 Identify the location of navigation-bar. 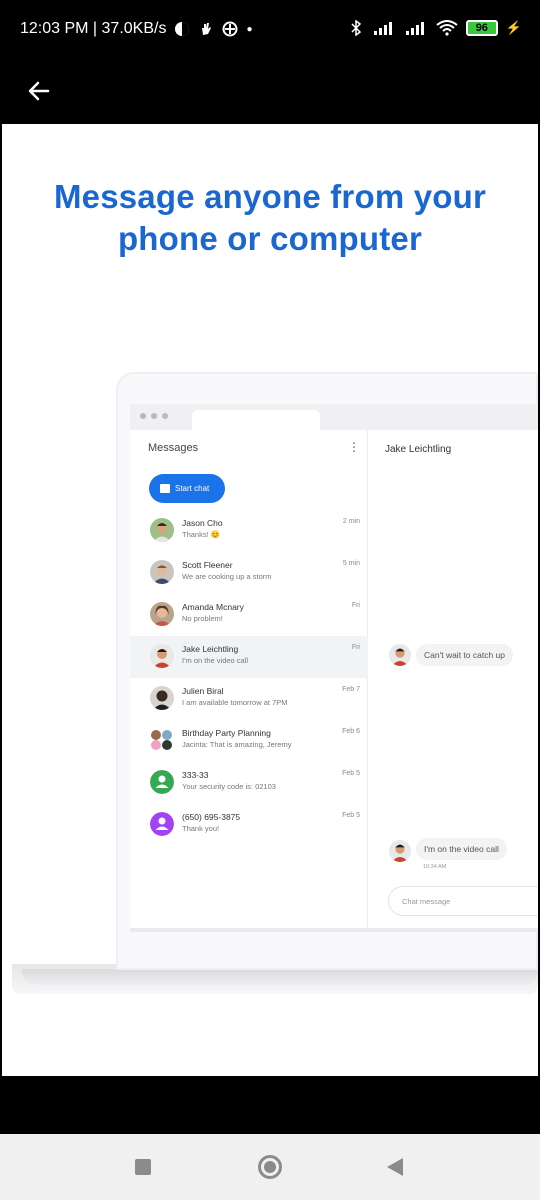
(270, 1167).